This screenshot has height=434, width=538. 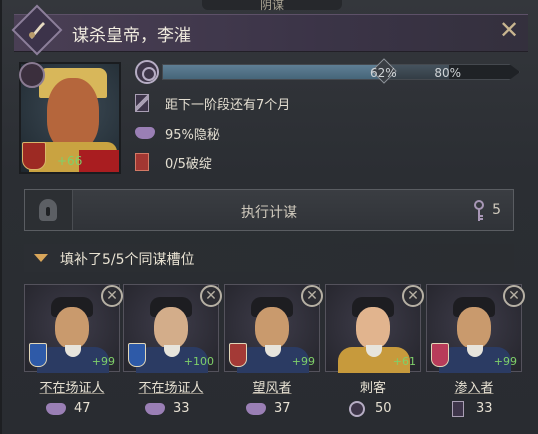 What do you see at coordinates (235, 133) in the screenshot?
I see `secrecy-stat: 95%隐秘` at bounding box center [235, 133].